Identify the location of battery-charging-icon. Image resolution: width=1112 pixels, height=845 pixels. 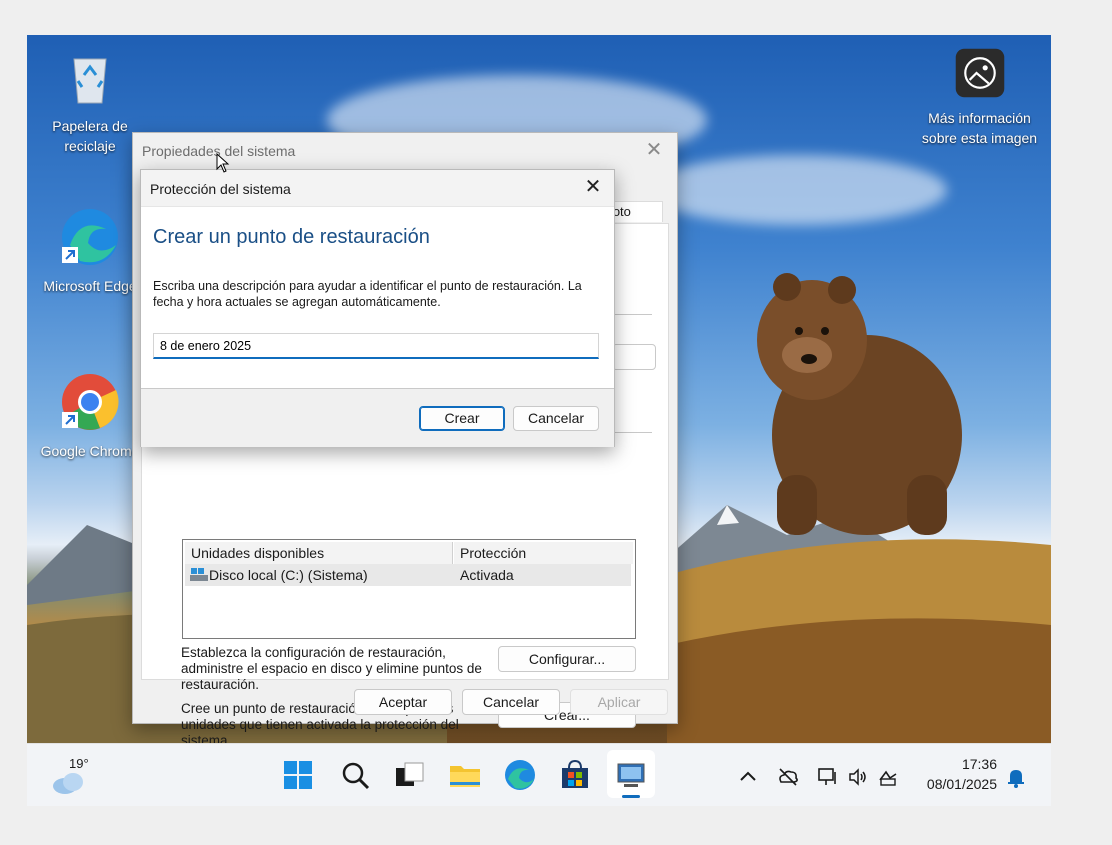
(888, 777).